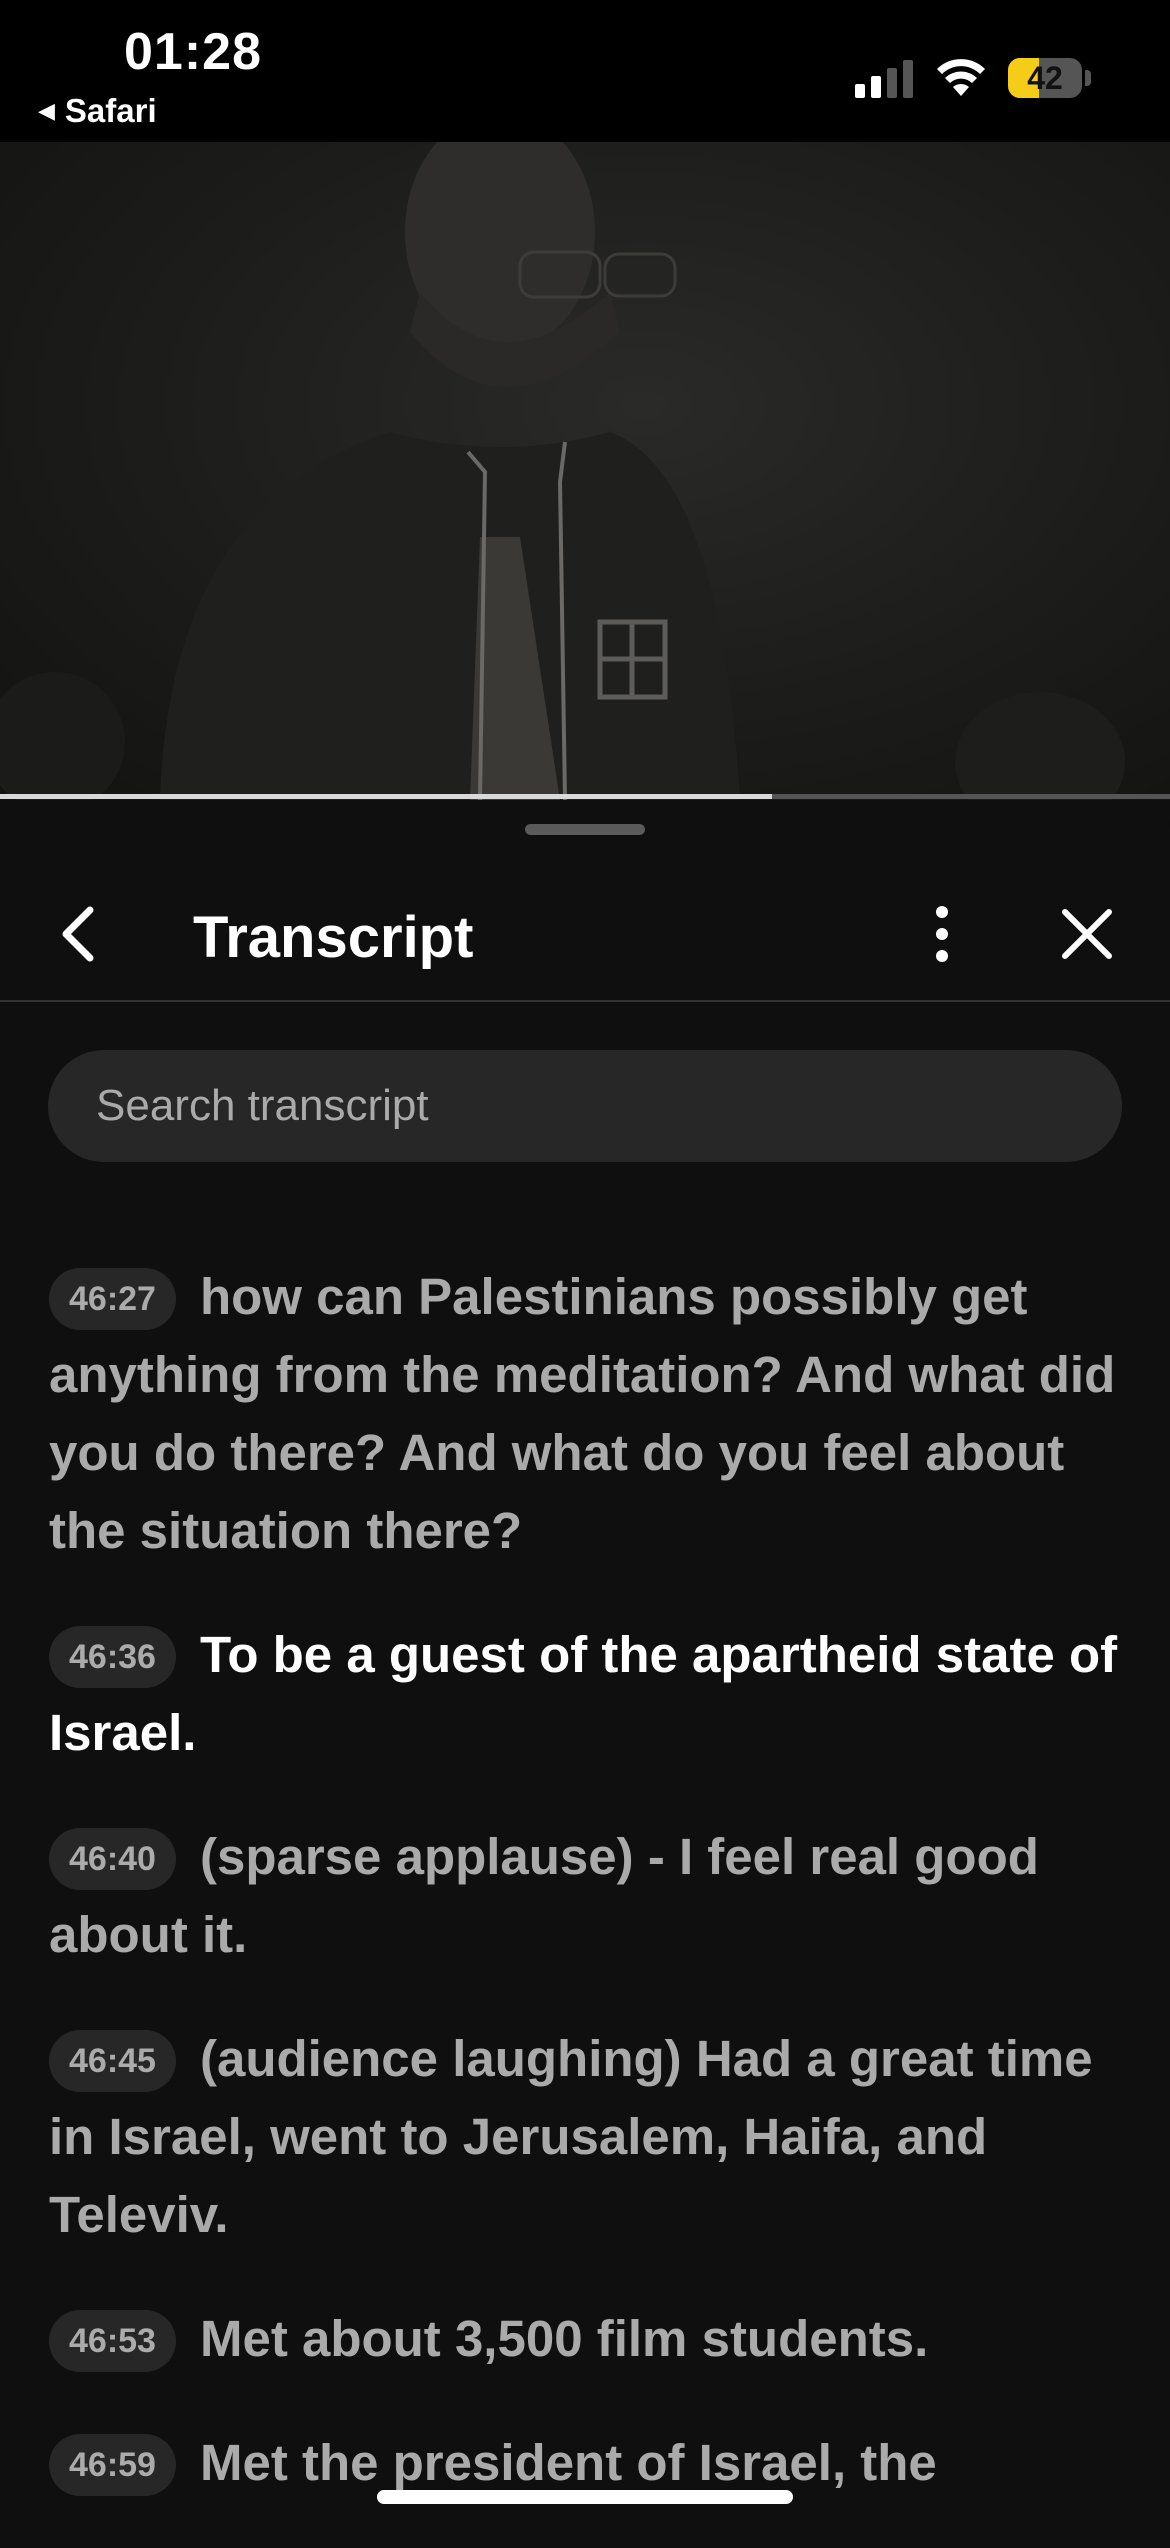 This screenshot has height=2548, width=1170. What do you see at coordinates (585, 1106) in the screenshot?
I see `search-transcript-input` at bounding box center [585, 1106].